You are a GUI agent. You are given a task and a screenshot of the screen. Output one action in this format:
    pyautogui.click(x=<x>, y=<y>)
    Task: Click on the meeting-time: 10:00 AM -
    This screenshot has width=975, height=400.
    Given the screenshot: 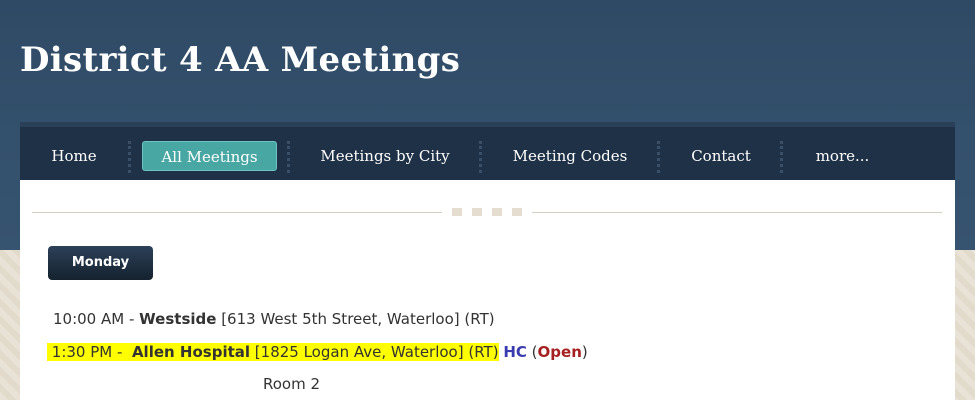 What is the action you would take?
    pyautogui.click(x=96, y=319)
    